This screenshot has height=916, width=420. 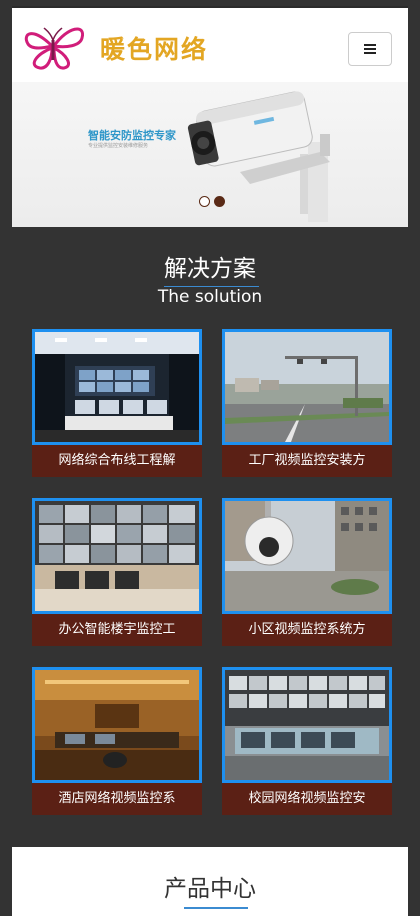 I want to click on section-title: 解决方案, so click(x=210, y=269).